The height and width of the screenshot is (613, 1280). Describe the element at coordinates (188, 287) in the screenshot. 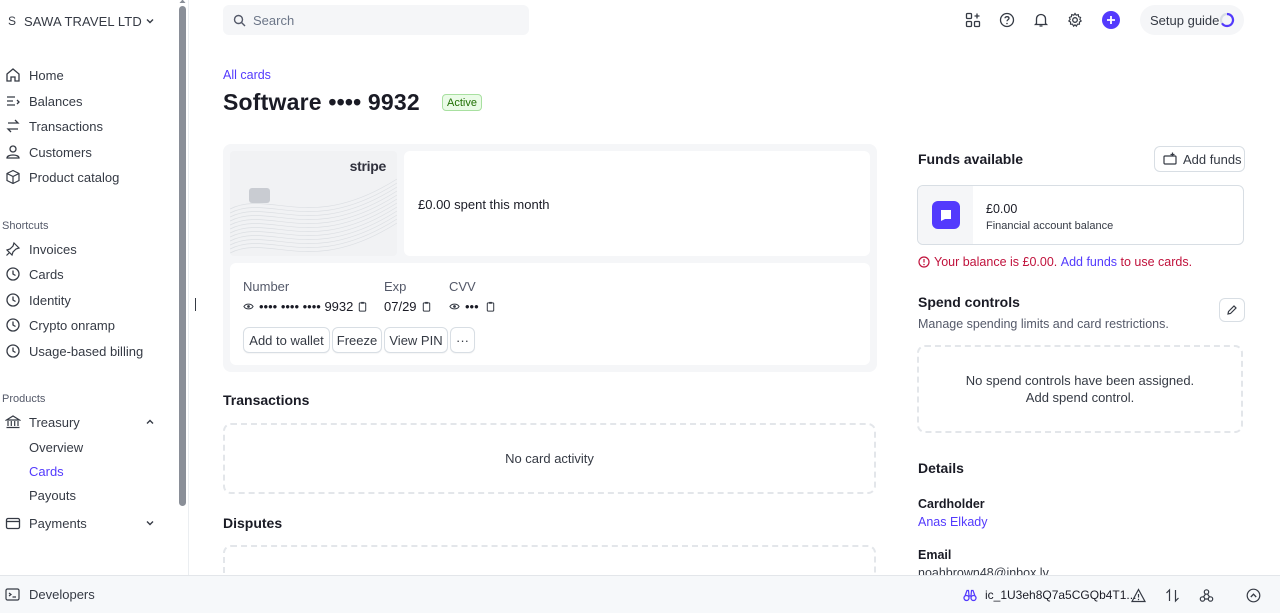

I see `sidebar-divider` at that location.